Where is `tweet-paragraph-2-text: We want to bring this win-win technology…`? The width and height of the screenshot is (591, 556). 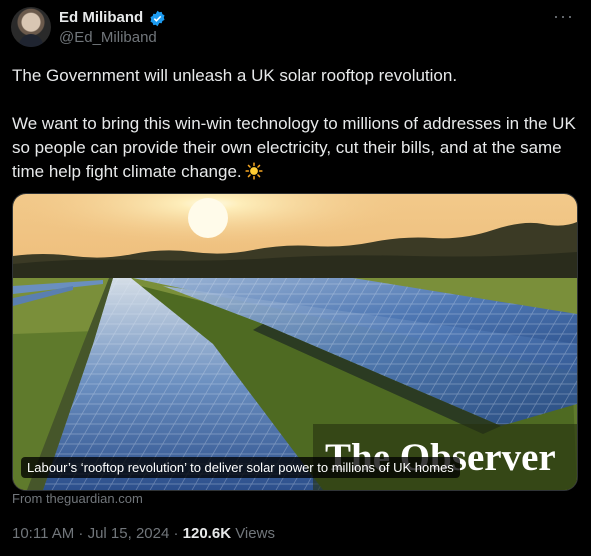
tweet-paragraph-2-text: We want to bring this win-win technology… is located at coordinates (294, 147).